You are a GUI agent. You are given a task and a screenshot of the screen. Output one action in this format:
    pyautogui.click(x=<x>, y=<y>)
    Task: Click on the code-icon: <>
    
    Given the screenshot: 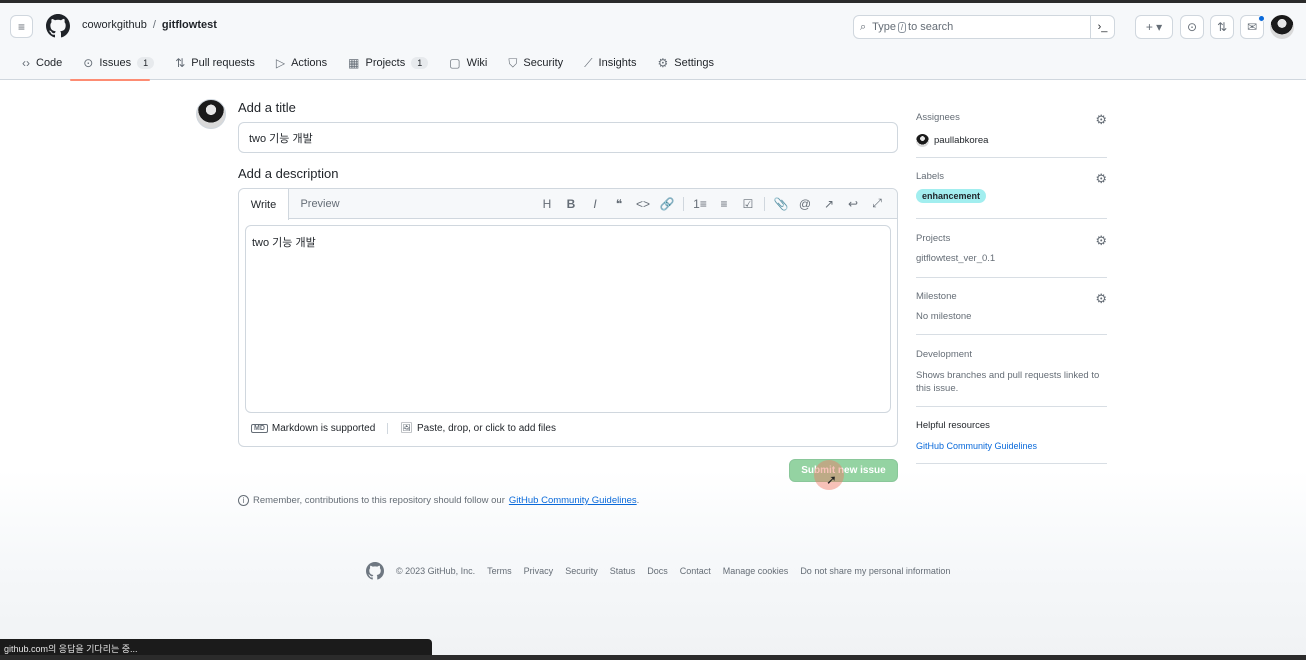 What is the action you would take?
    pyautogui.click(x=643, y=204)
    